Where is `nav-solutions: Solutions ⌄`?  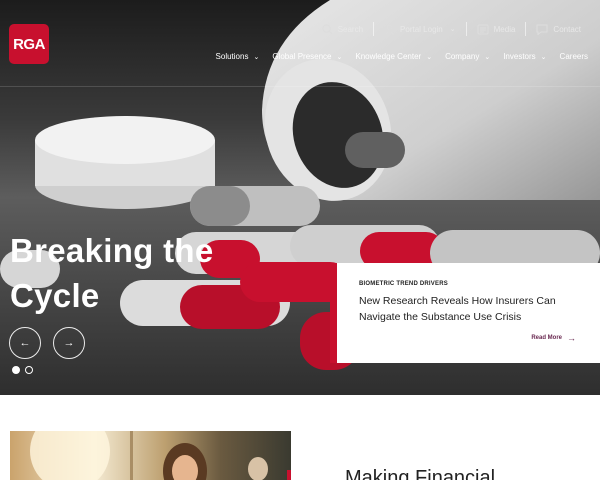
nav-solutions: Solutions ⌄ is located at coordinates (237, 56).